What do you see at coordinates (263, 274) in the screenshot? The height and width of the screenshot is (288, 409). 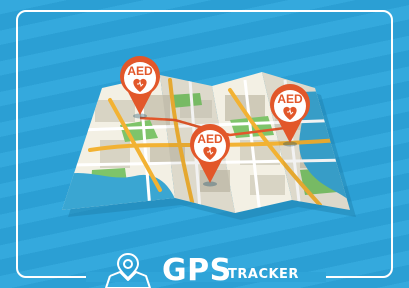 I see `brand-subtitle: TRACKER` at bounding box center [263, 274].